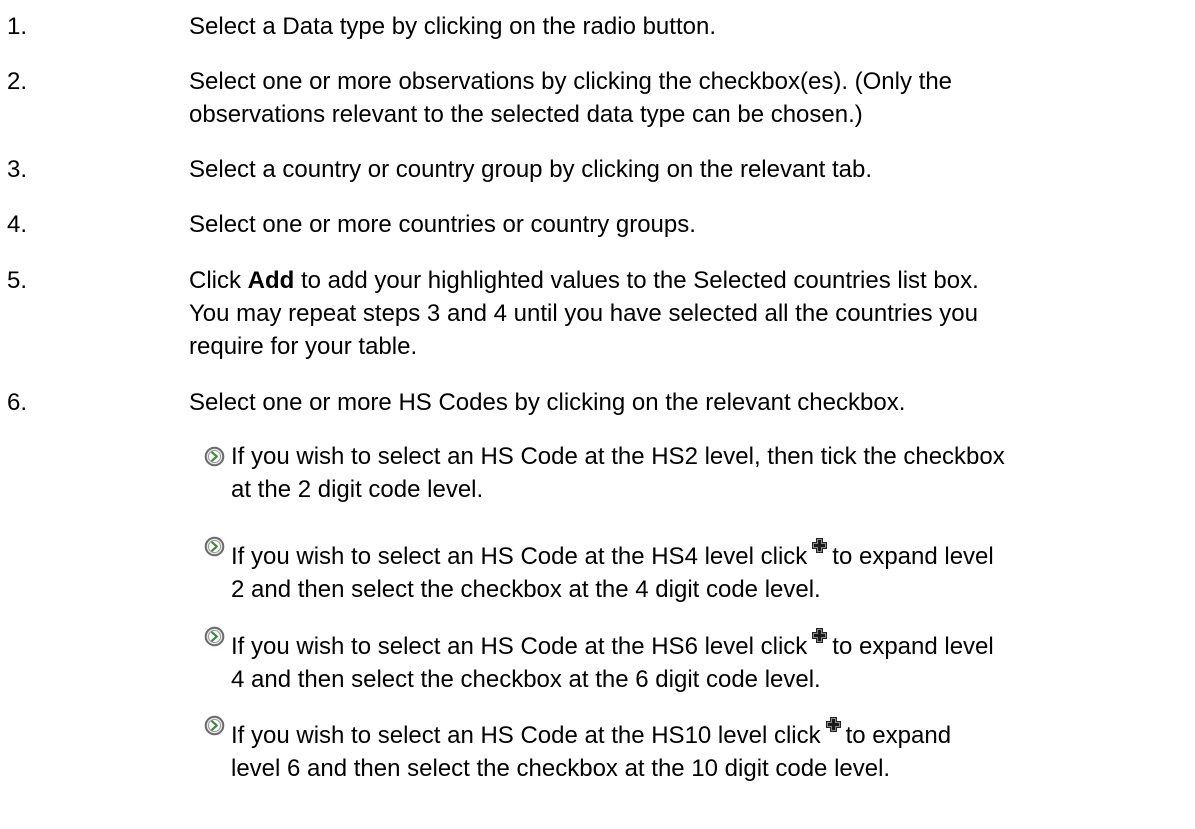 This screenshot has height=829, width=1195. I want to click on step-number: 3., so click(17, 169).